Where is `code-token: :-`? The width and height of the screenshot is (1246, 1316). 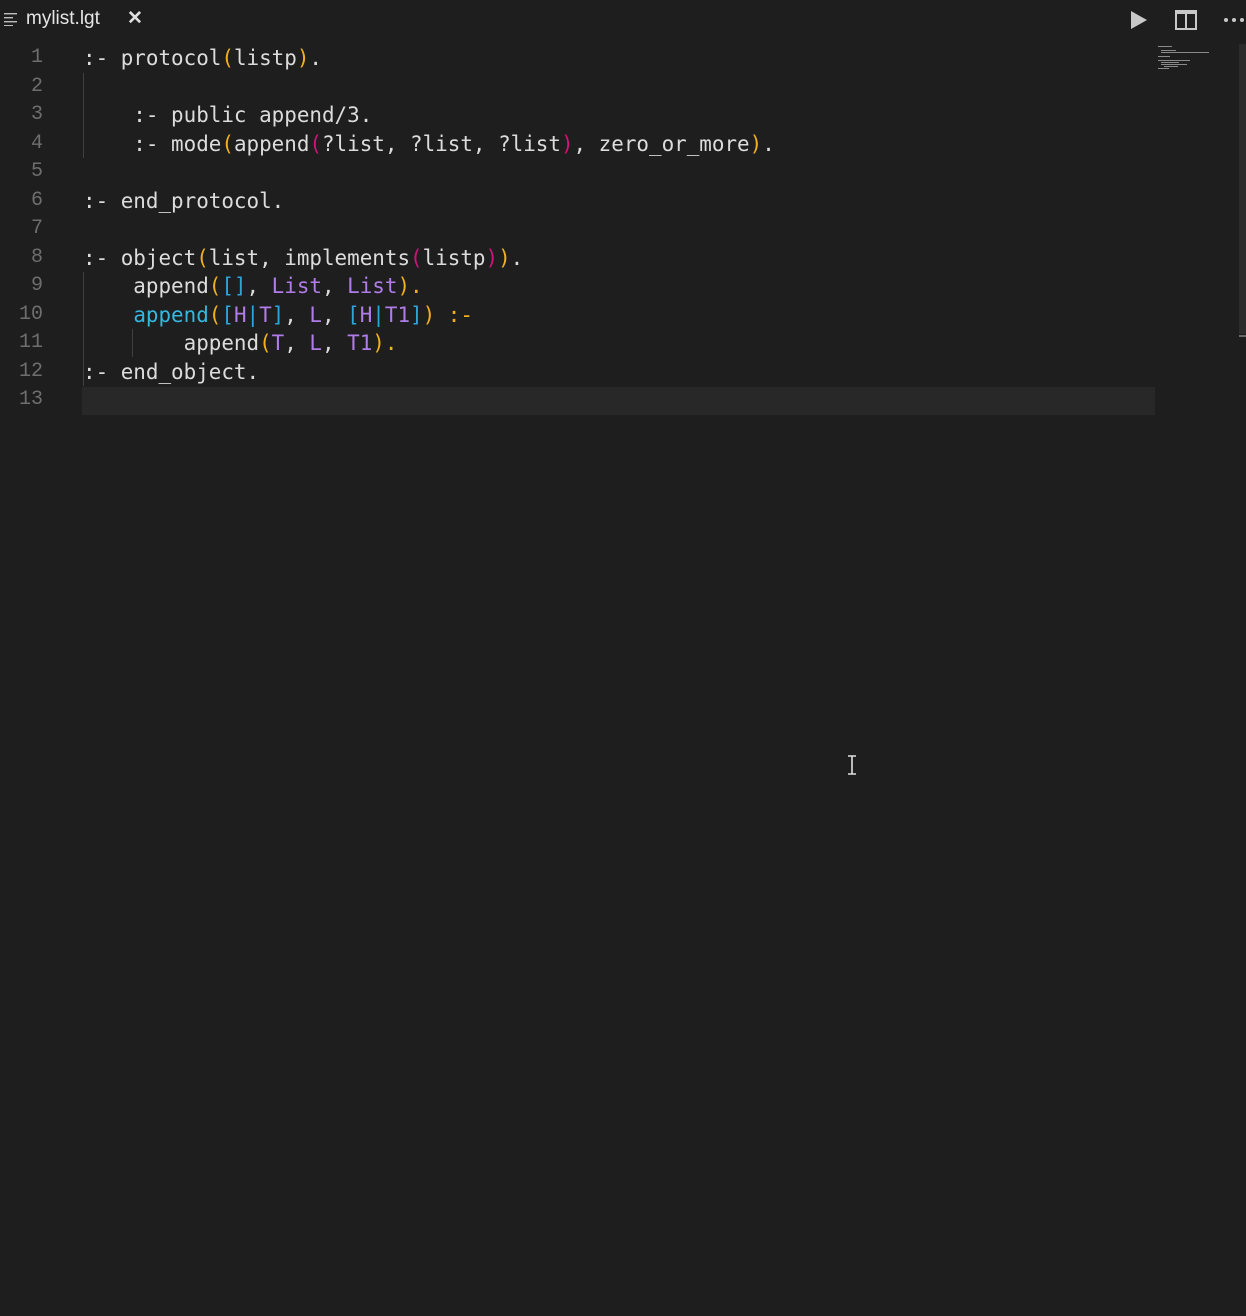 code-token: :- is located at coordinates (454, 314).